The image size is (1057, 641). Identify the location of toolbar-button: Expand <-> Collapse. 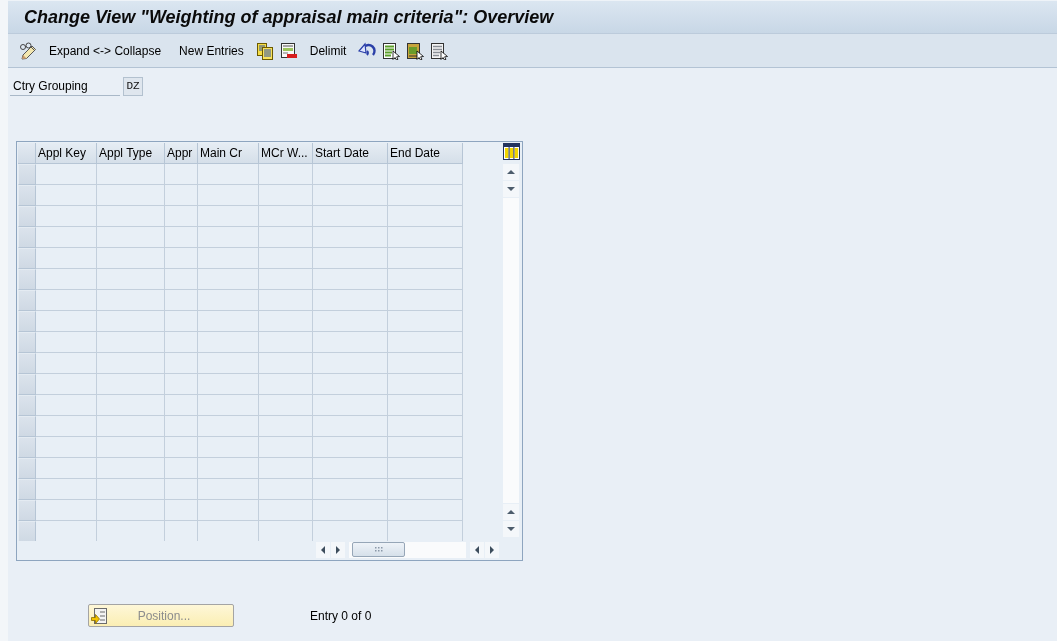
(105, 50).